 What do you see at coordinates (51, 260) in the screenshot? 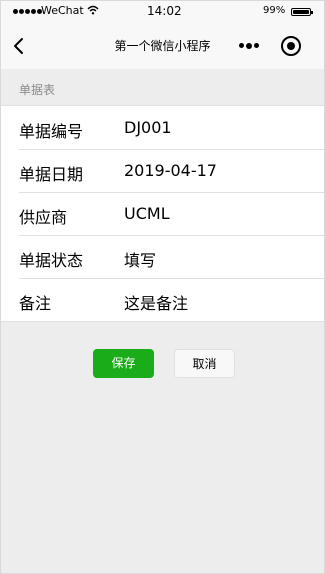
I see `field-label: 单据状态` at bounding box center [51, 260].